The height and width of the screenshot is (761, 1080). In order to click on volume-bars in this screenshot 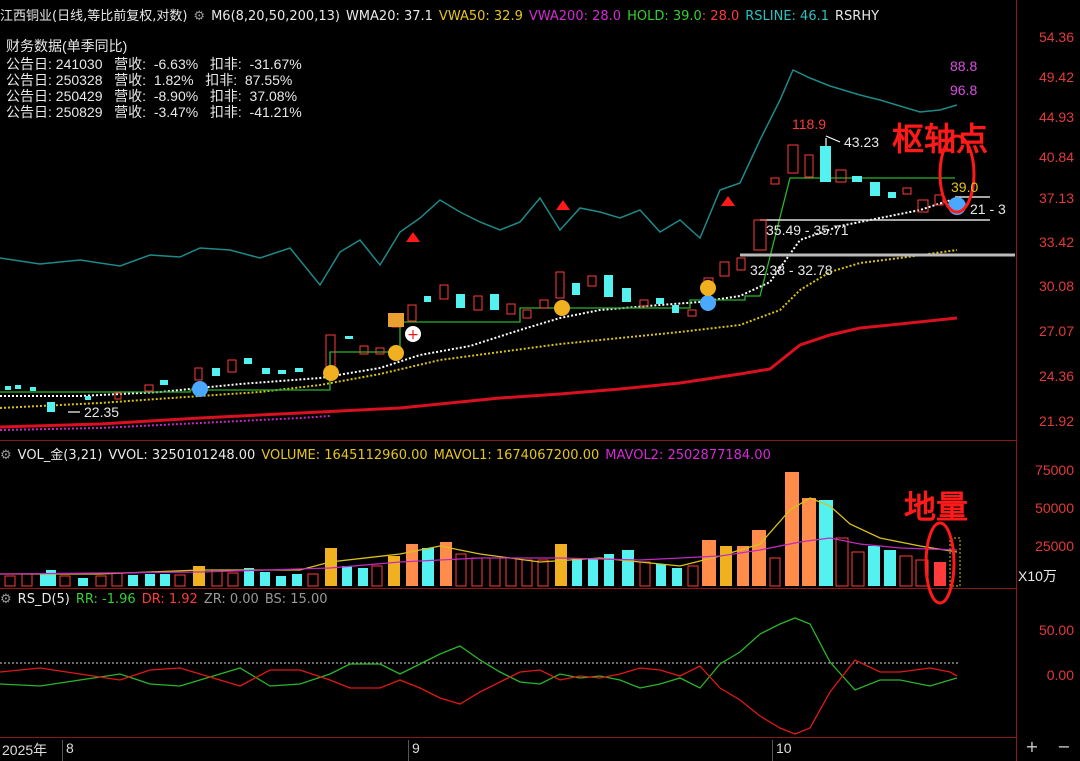, I will do `click(482, 529)`.